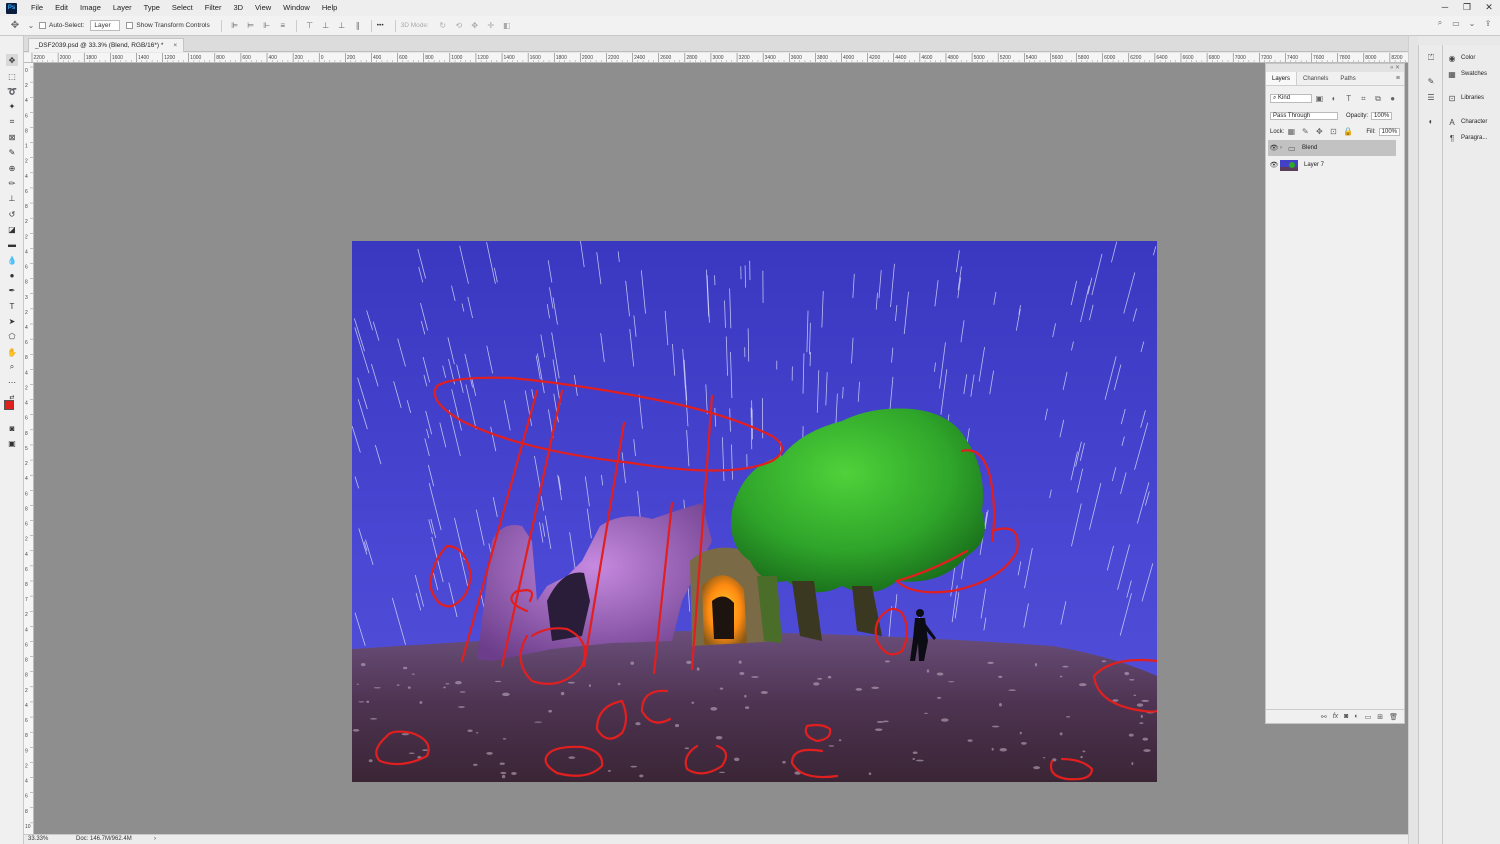 This screenshot has width=1500, height=844. Describe the element at coordinates (1473, 98) in the screenshot. I see `dock-libraries: ⊡ Libraries` at that location.